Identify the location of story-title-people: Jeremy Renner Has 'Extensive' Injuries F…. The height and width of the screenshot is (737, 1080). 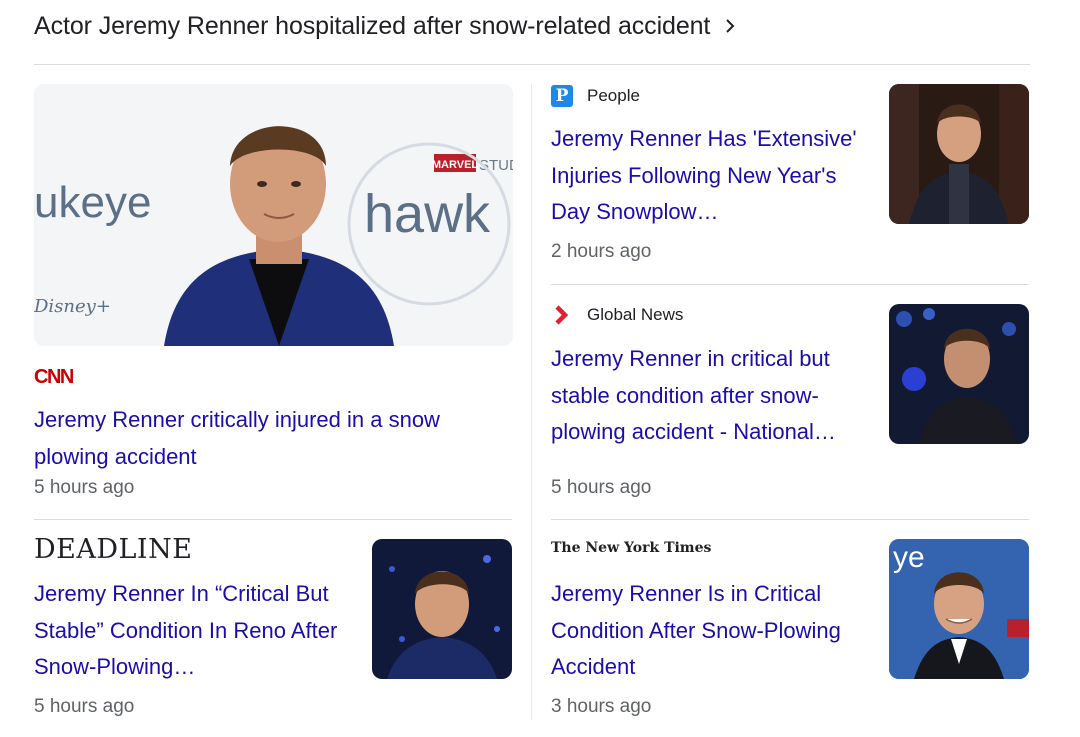
(713, 176).